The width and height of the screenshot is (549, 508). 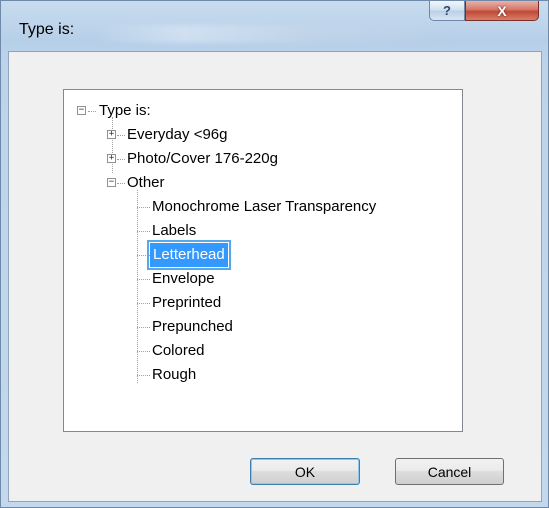 I want to click on tree-node-label: Labels, so click(x=174, y=230).